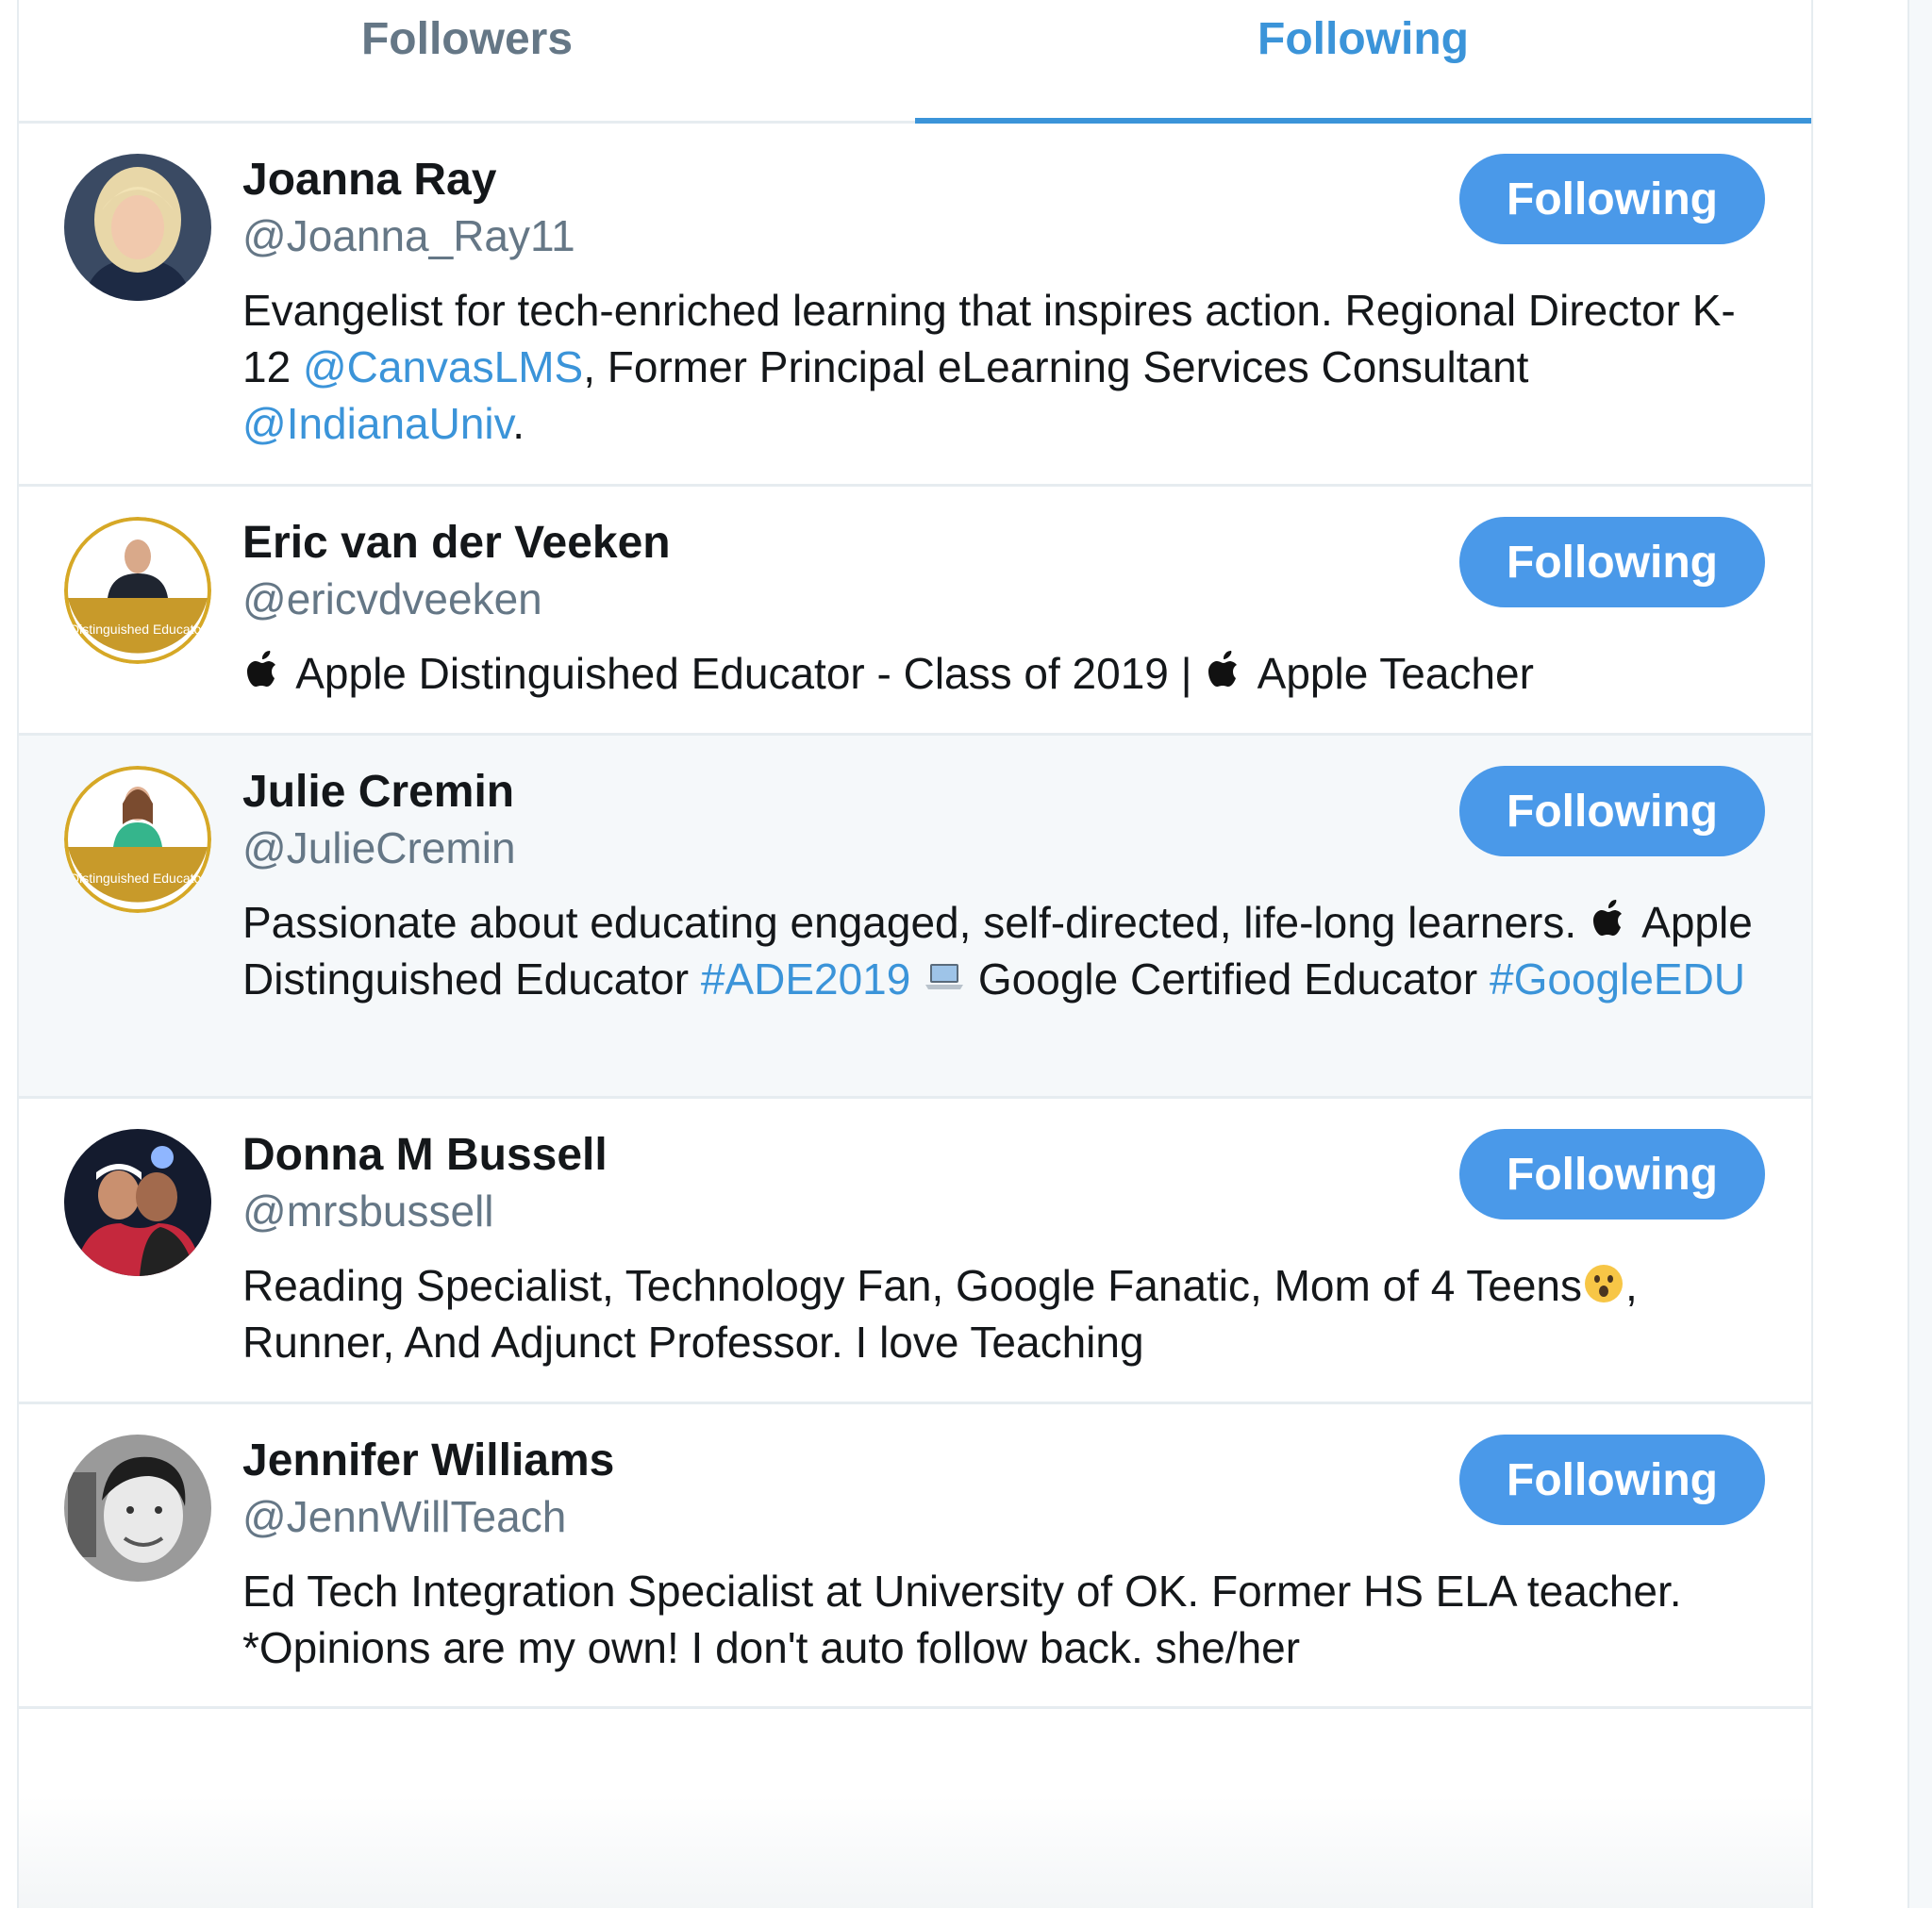  What do you see at coordinates (916, 979) in the screenshot?
I see `bio-text` at bounding box center [916, 979].